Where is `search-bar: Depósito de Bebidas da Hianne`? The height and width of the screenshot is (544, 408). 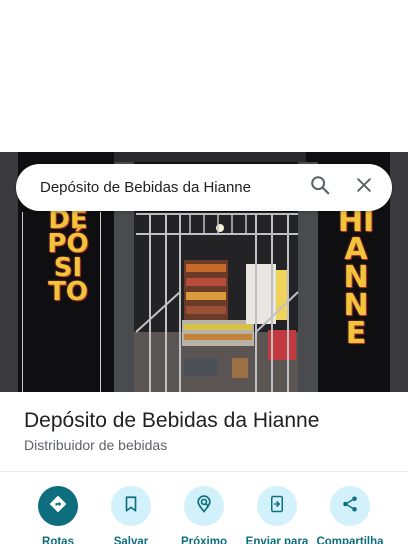 search-bar: Depósito de Bebidas da Hianne is located at coordinates (204, 187).